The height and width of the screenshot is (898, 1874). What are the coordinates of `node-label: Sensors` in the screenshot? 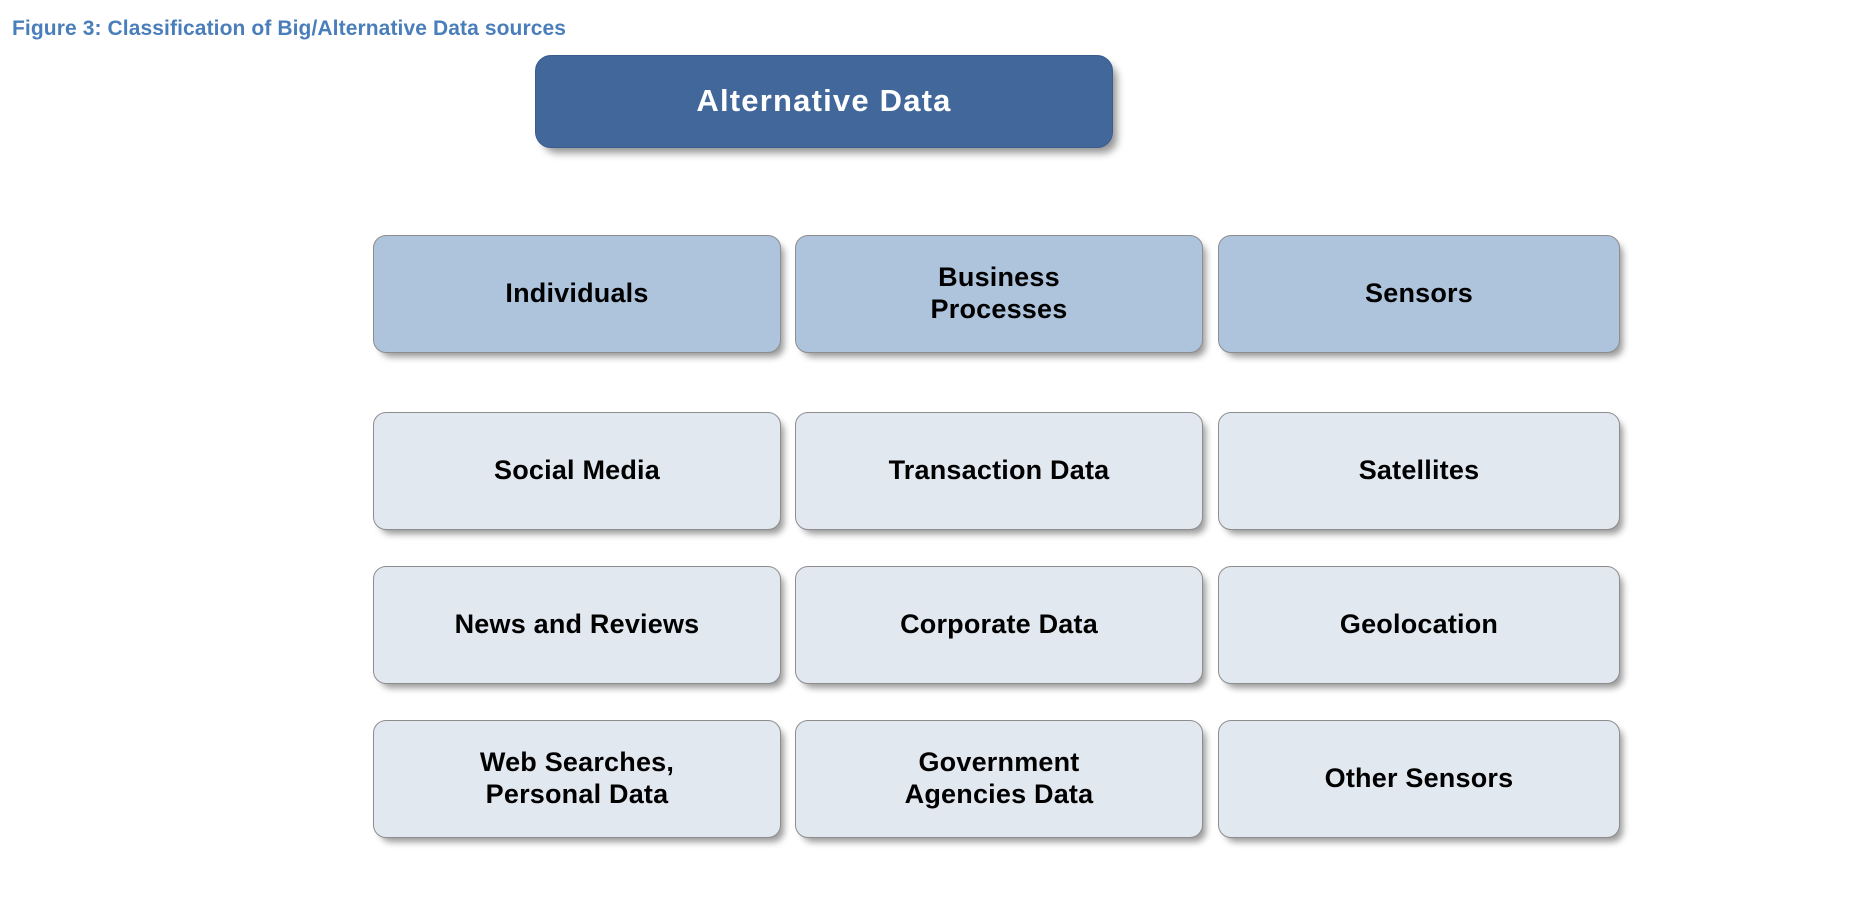 It's located at (1419, 293).